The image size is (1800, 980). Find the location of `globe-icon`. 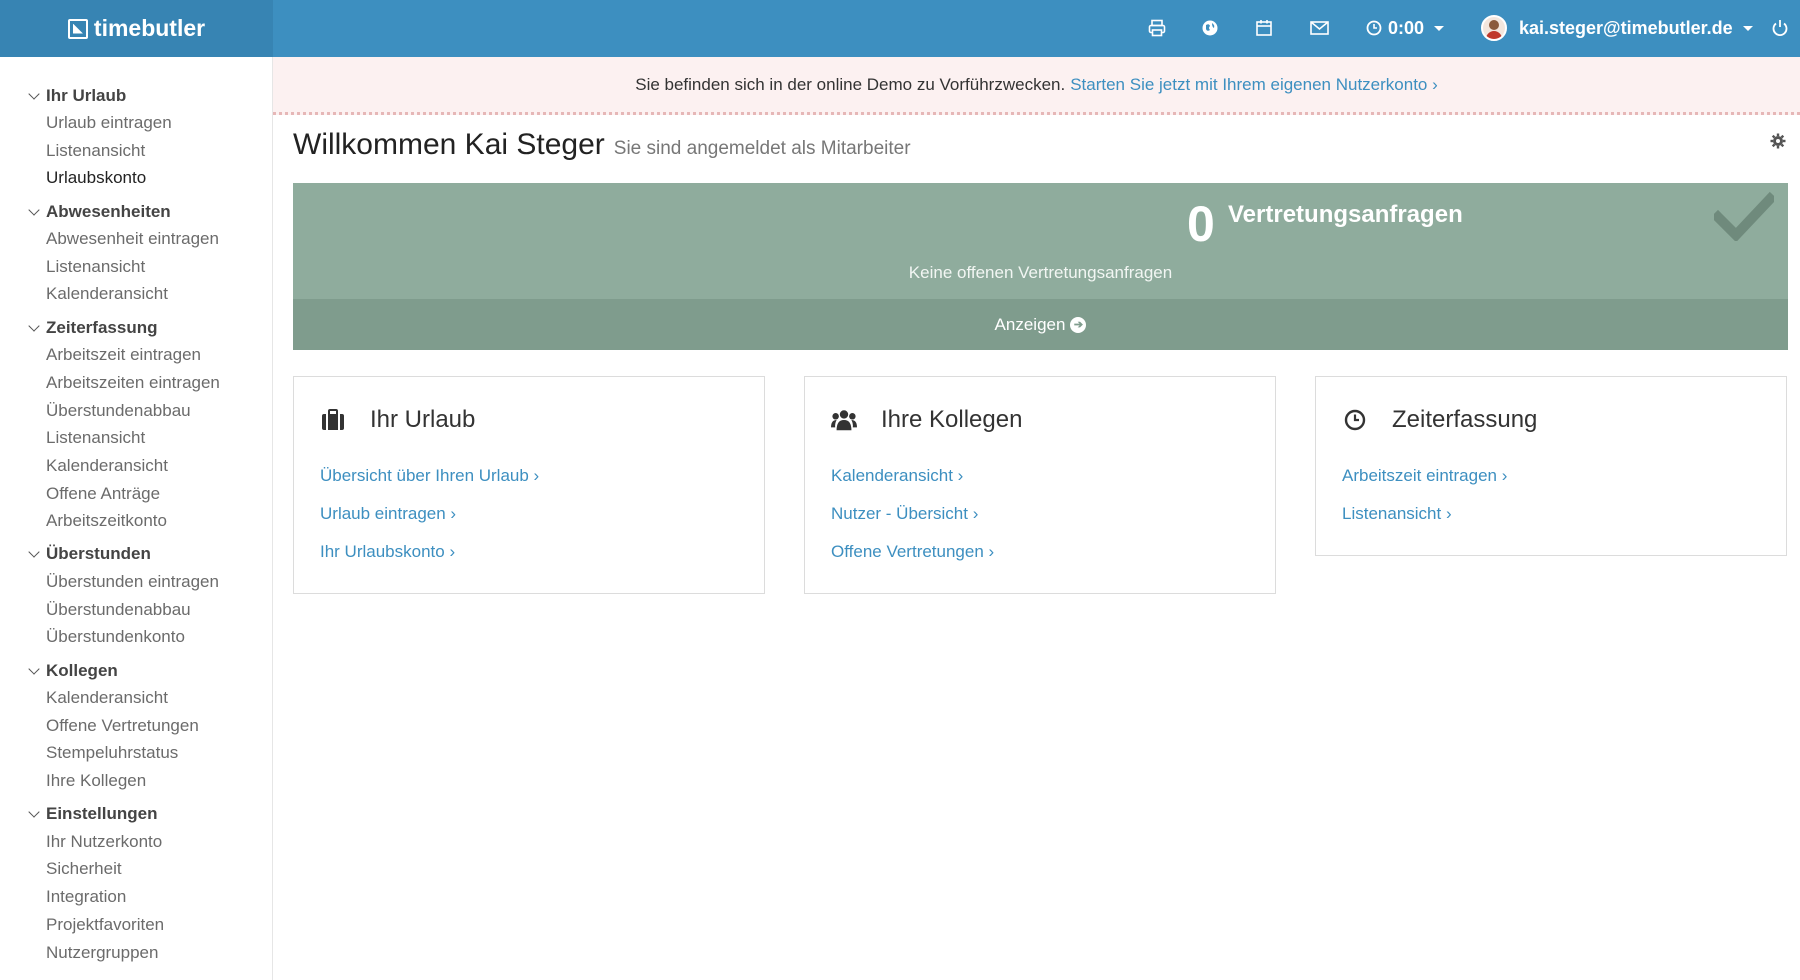

globe-icon is located at coordinates (1210, 28).